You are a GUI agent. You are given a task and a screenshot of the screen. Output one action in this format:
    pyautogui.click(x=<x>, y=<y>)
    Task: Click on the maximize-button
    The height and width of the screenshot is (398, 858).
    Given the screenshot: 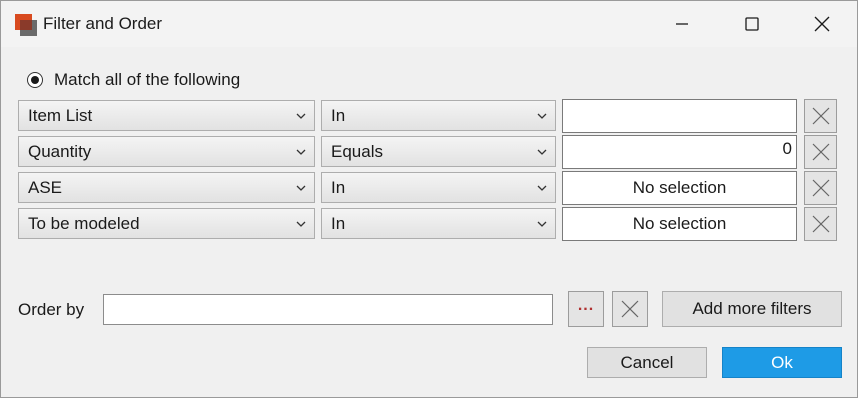 What is the action you would take?
    pyautogui.click(x=752, y=24)
    